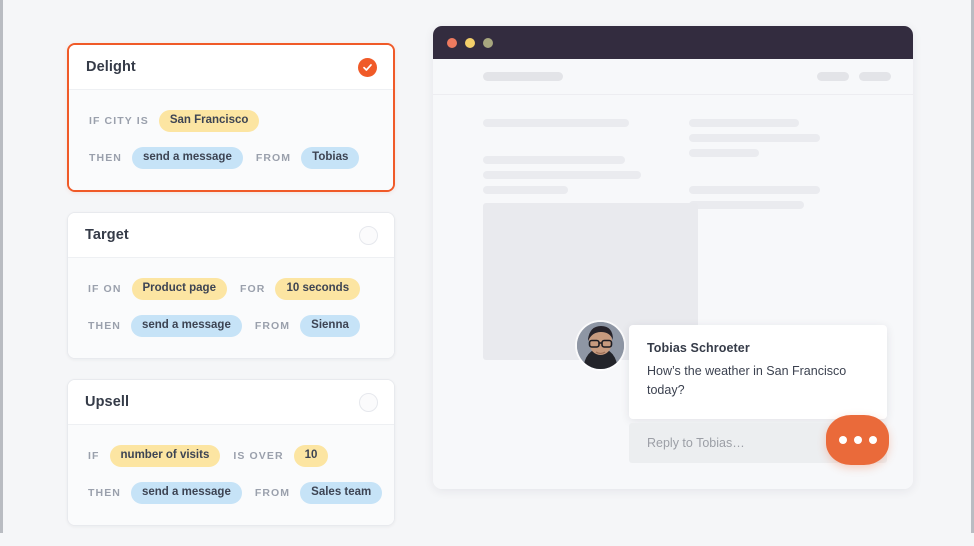 This screenshot has width=974, height=546. What do you see at coordinates (107, 235) in the screenshot?
I see `rule-card-title: Target` at bounding box center [107, 235].